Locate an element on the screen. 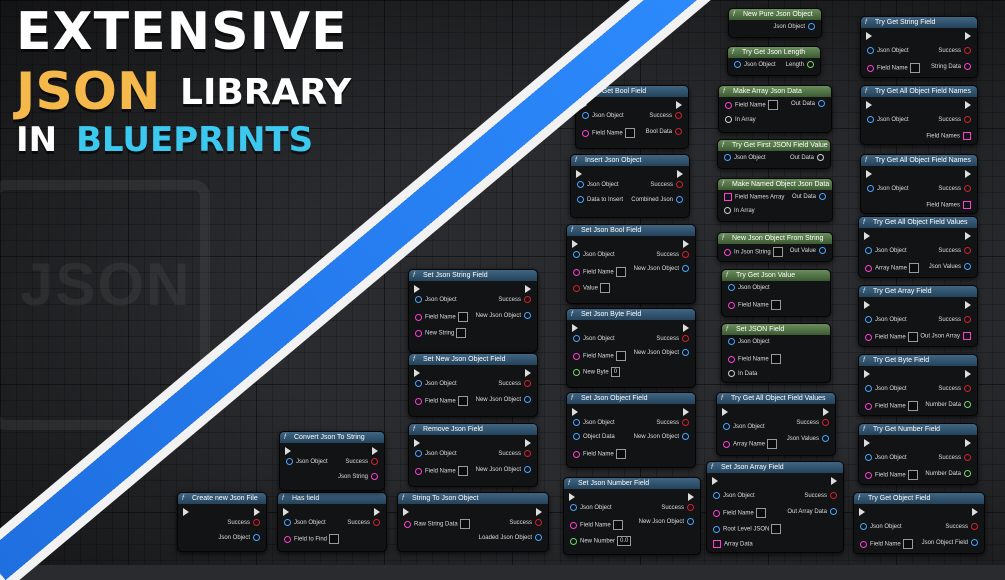 The height and width of the screenshot is (580, 1005). node-new-pure-json-object: f New Pure Json Object Json Object is located at coordinates (775, 23).